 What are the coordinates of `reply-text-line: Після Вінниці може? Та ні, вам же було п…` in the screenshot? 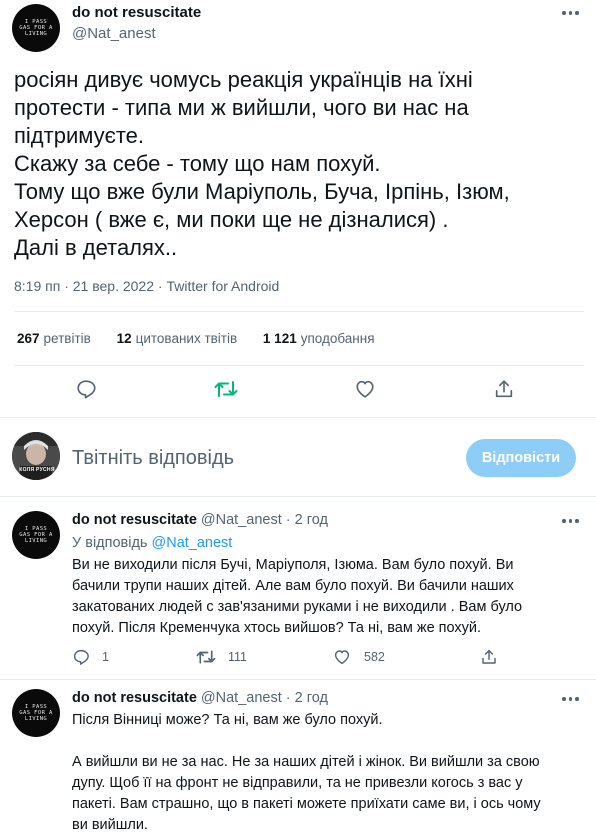 It's located at (227, 720).